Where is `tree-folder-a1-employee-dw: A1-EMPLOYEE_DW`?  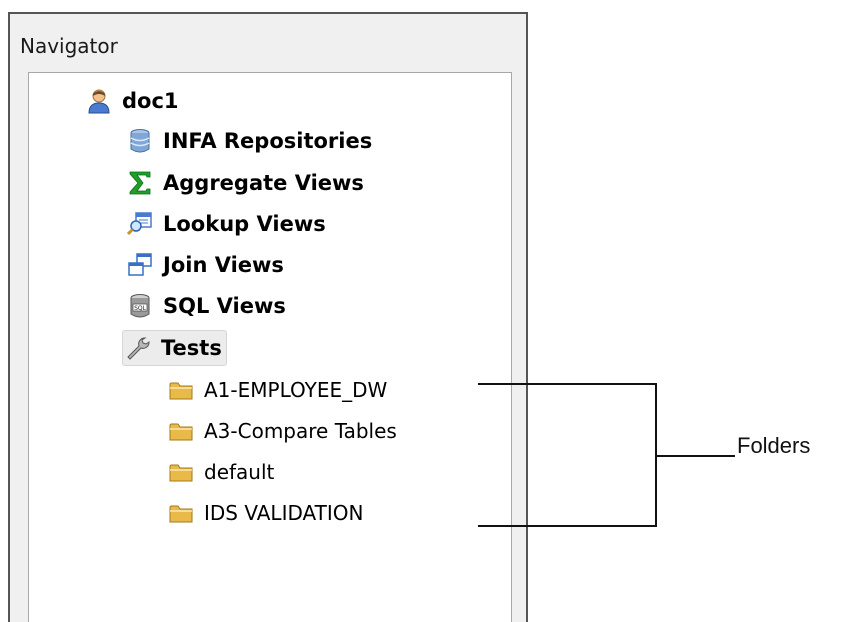
tree-folder-a1-employee-dw: A1-EMPLOYEE_DW is located at coordinates (277, 390).